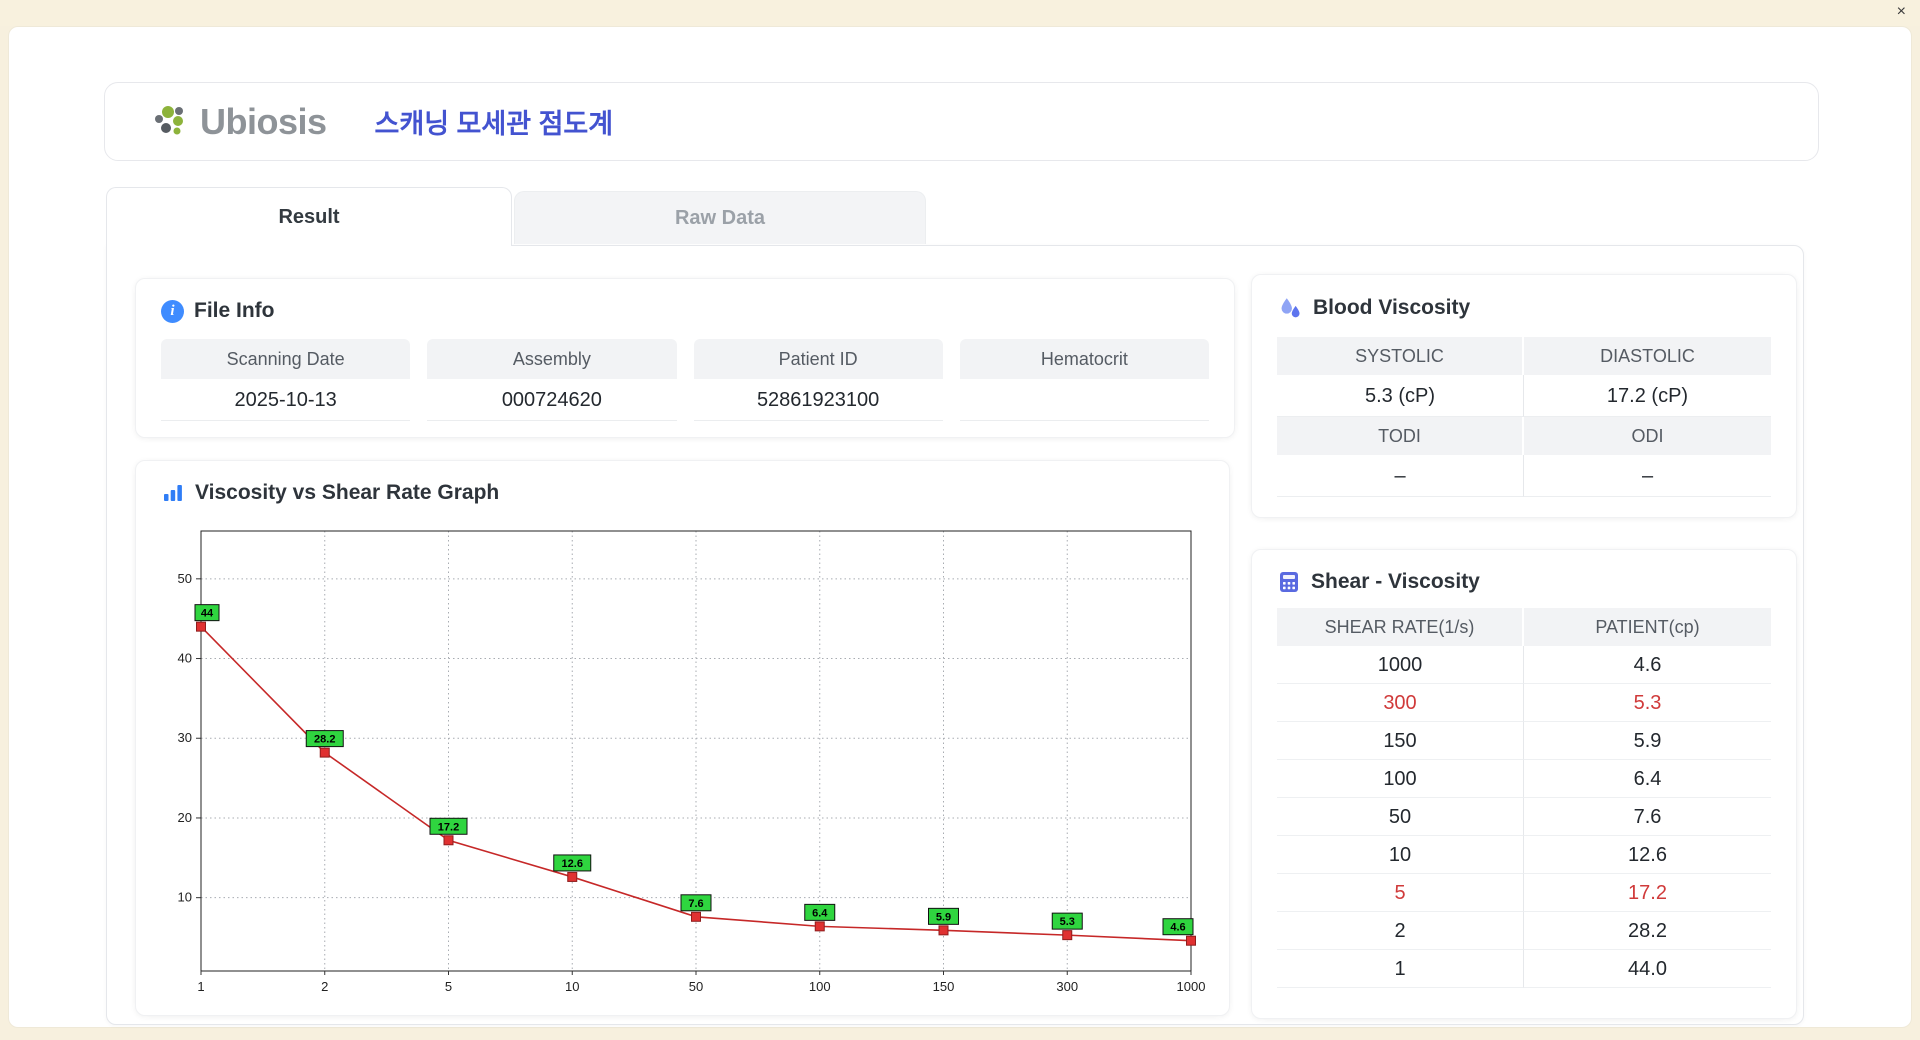 The width and height of the screenshot is (1920, 1040). I want to click on table-row: 150 5.9, so click(1524, 741).